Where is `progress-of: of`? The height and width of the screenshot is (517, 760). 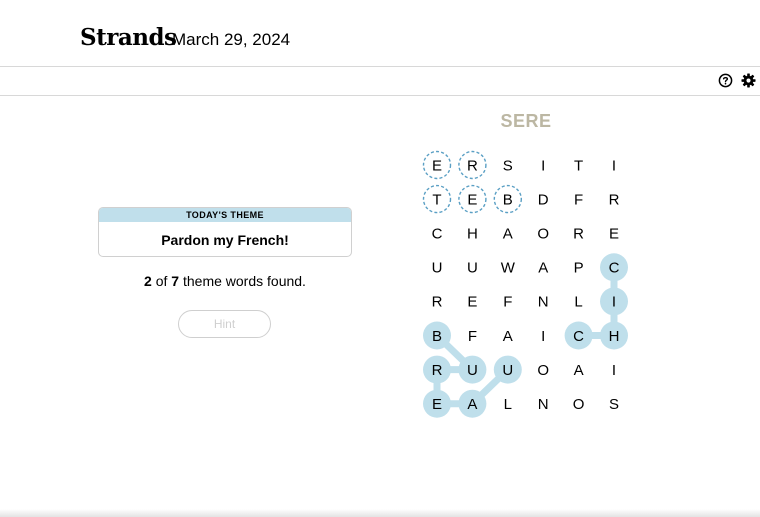 progress-of: of is located at coordinates (161, 281).